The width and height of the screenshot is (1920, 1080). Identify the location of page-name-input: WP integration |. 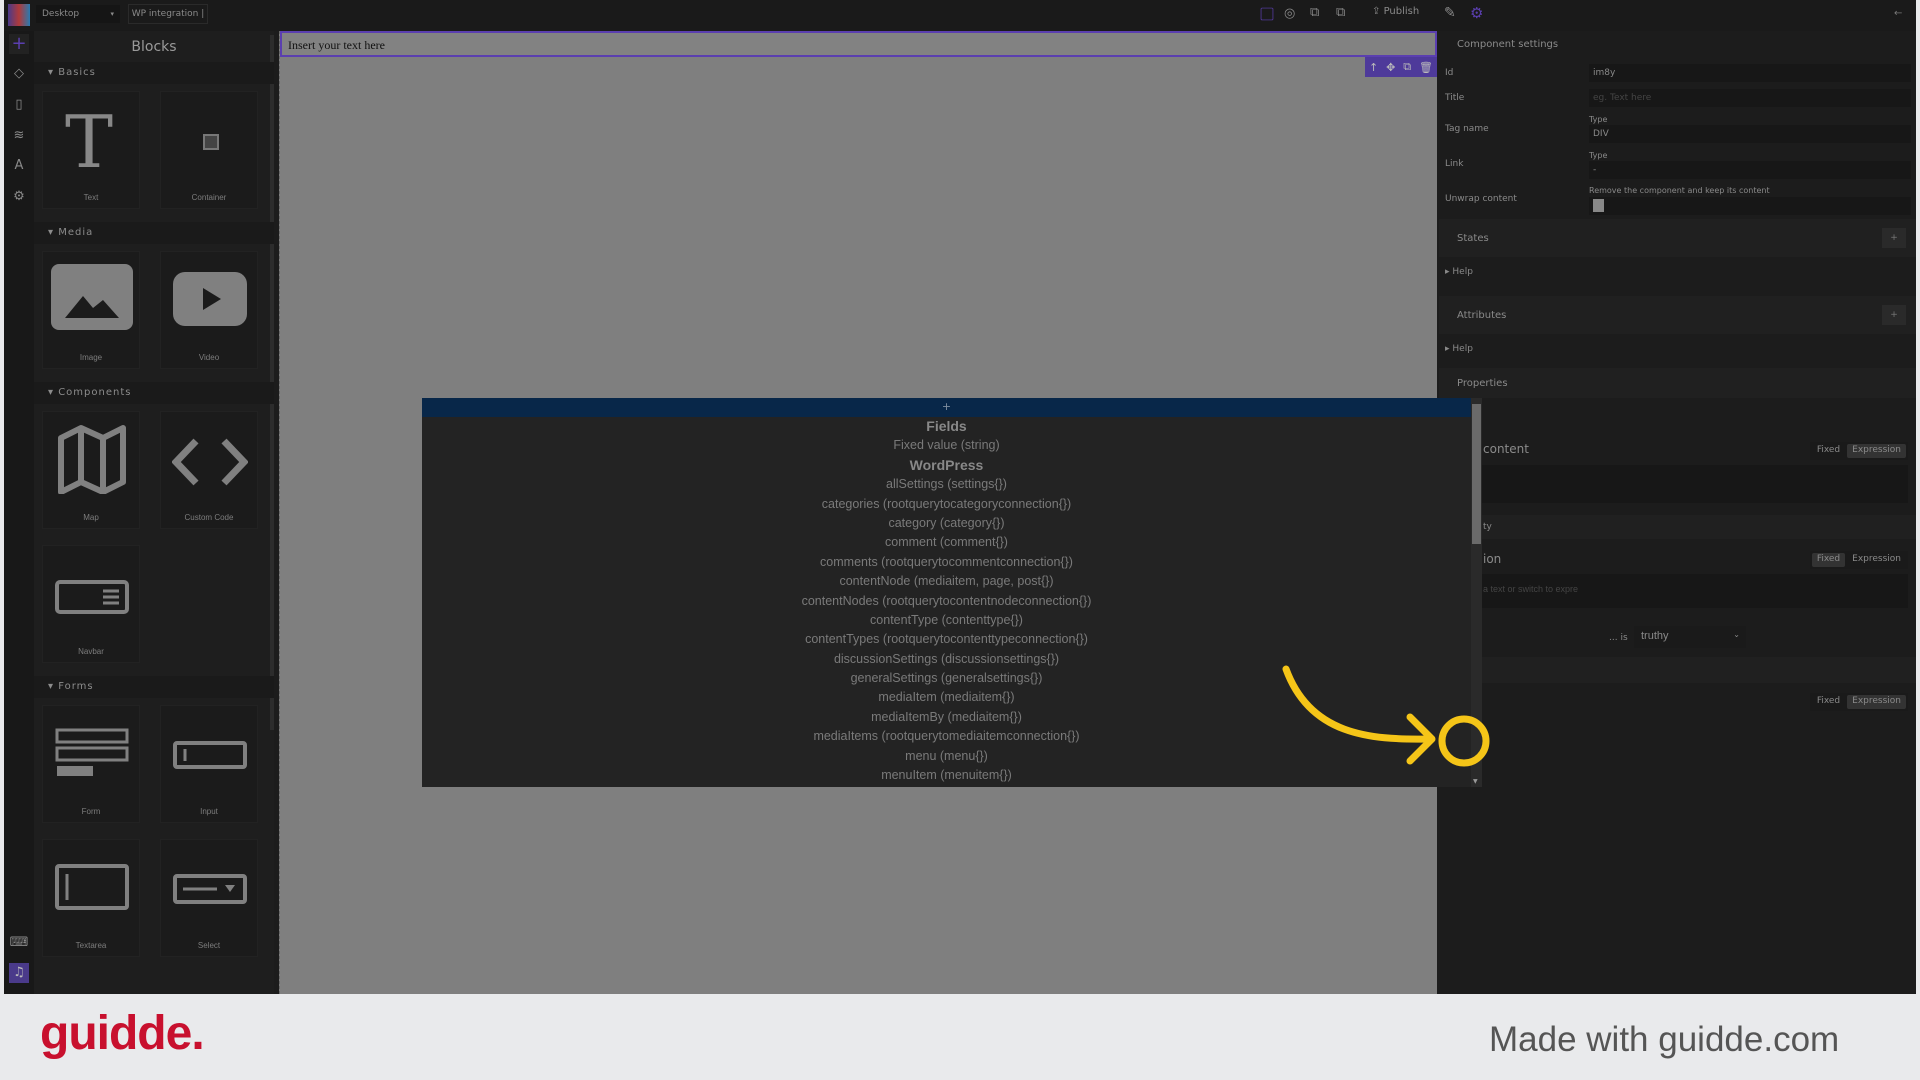
(168, 14).